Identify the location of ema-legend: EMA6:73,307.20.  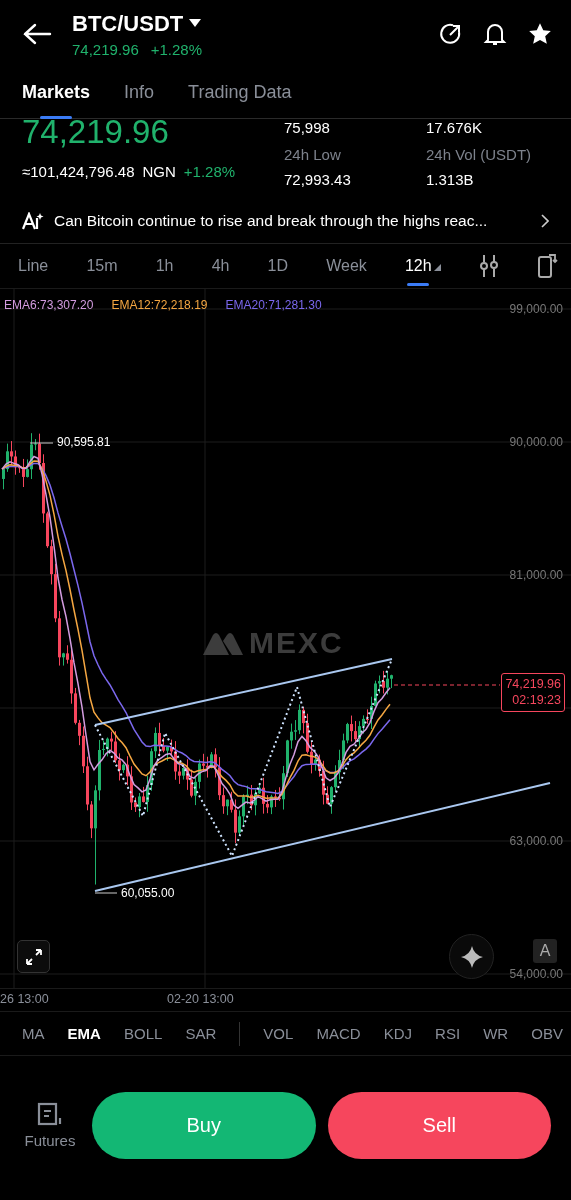
(49, 305).